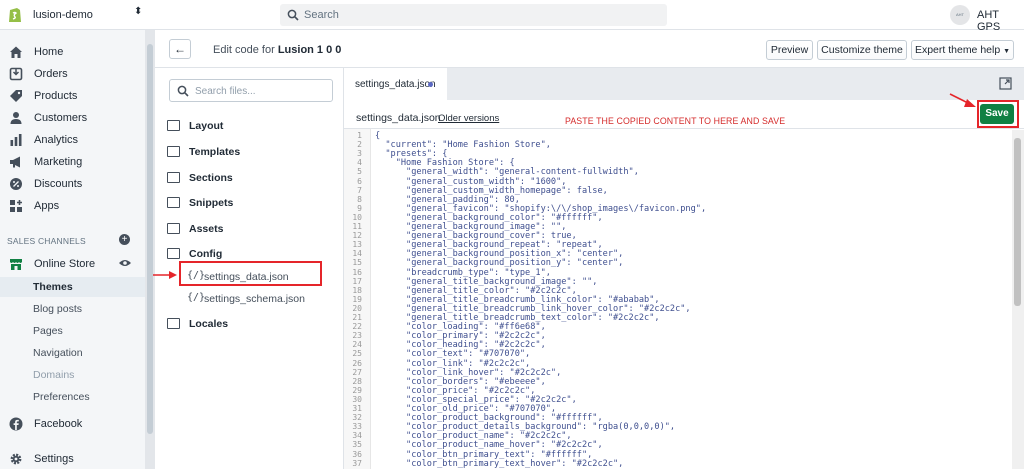  Describe the element at coordinates (357, 217) in the screenshot. I see `line-number: 10` at that location.